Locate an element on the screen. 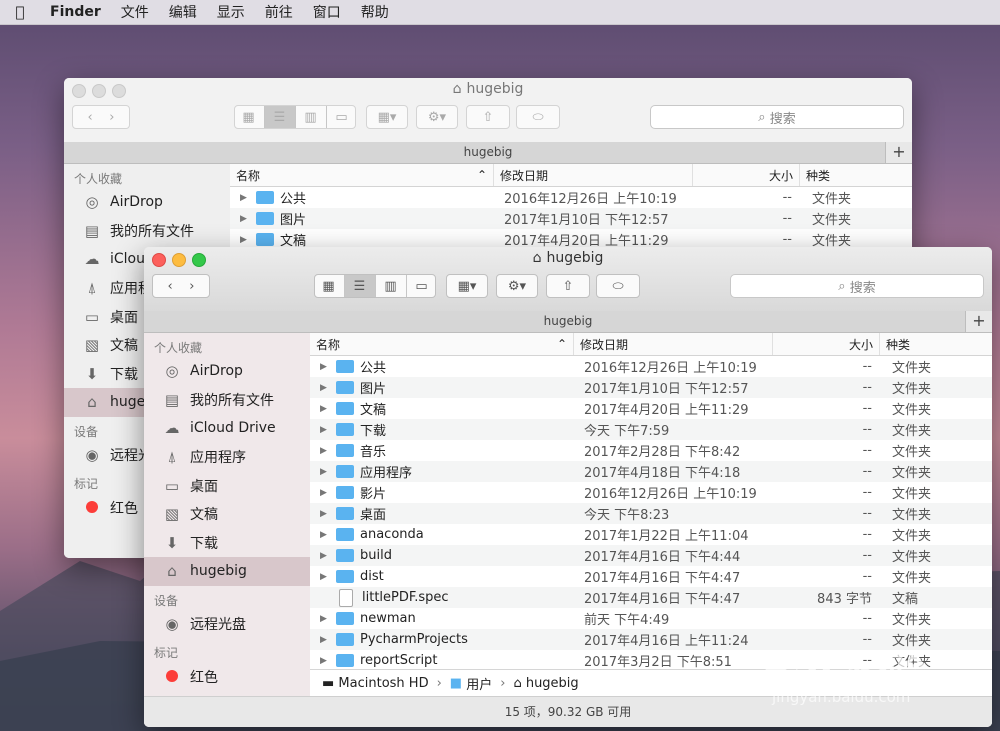  table-row: ▶ newman 前天 下午4:49 -- 文件夹 is located at coordinates (651, 618).